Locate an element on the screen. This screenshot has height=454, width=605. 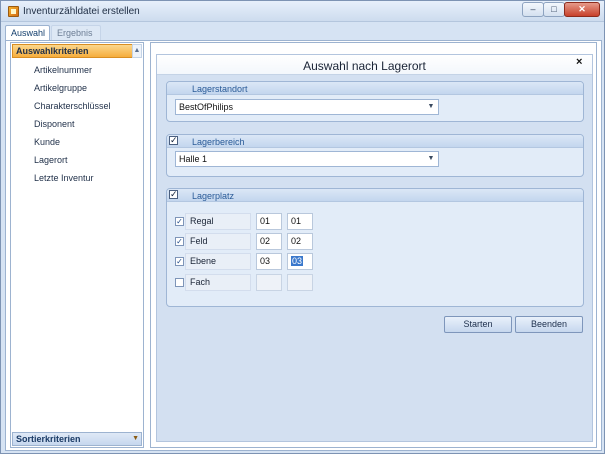
tab-ergebnis: Ergebnis is located at coordinates (76, 33).